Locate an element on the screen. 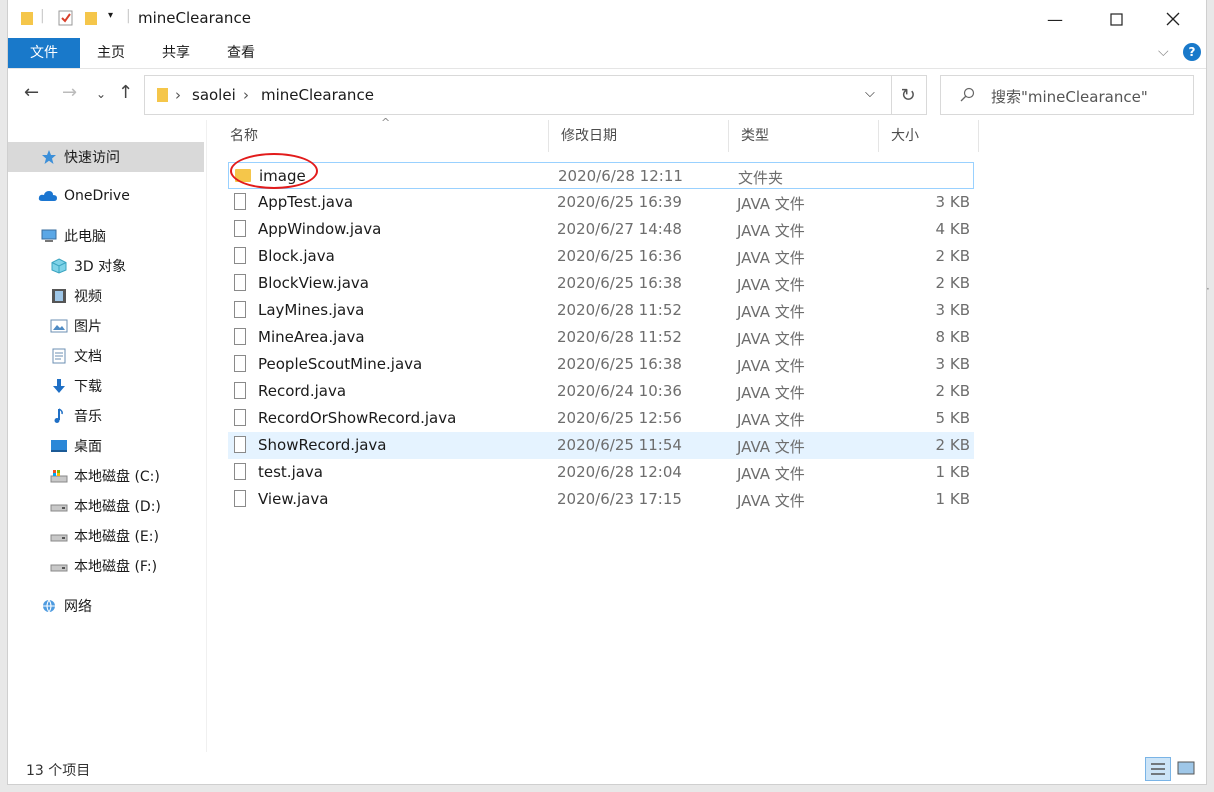  file-row: Record.java 2020/6/24 10:36 JAVA 文件 2 KB is located at coordinates (601, 391).